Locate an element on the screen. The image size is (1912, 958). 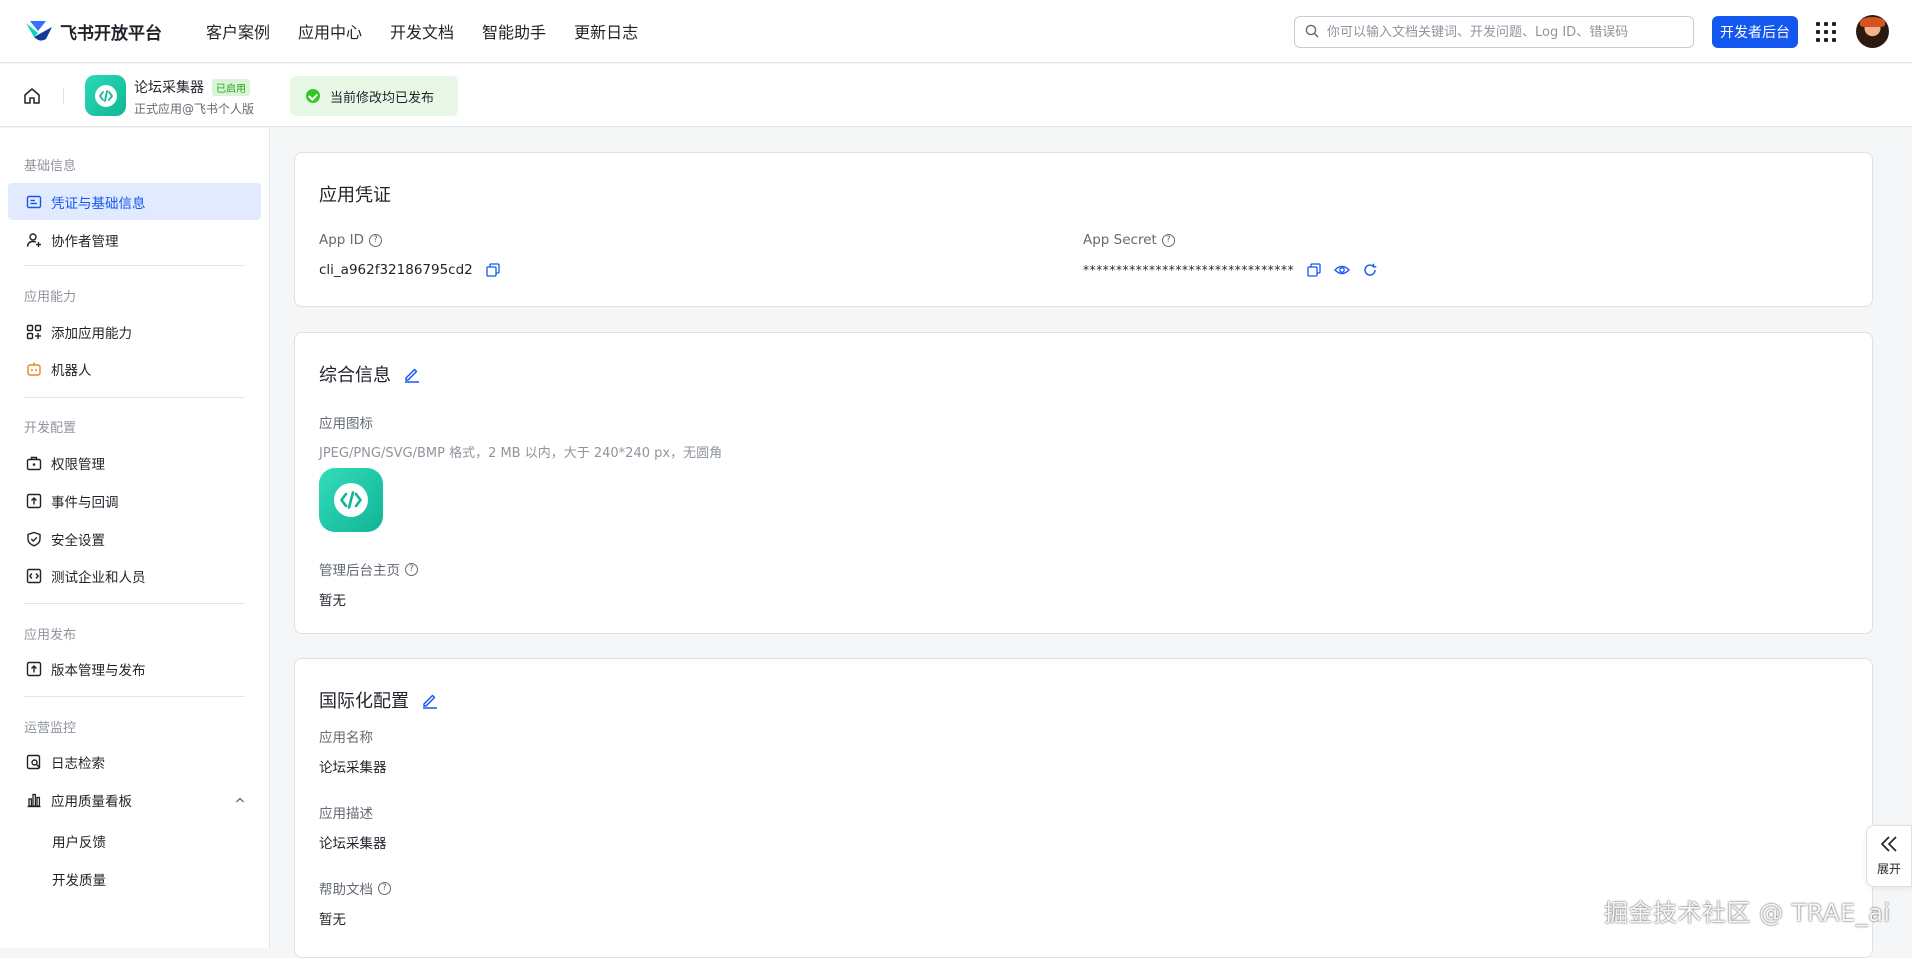
chevron-up-icon is located at coordinates (240, 802).